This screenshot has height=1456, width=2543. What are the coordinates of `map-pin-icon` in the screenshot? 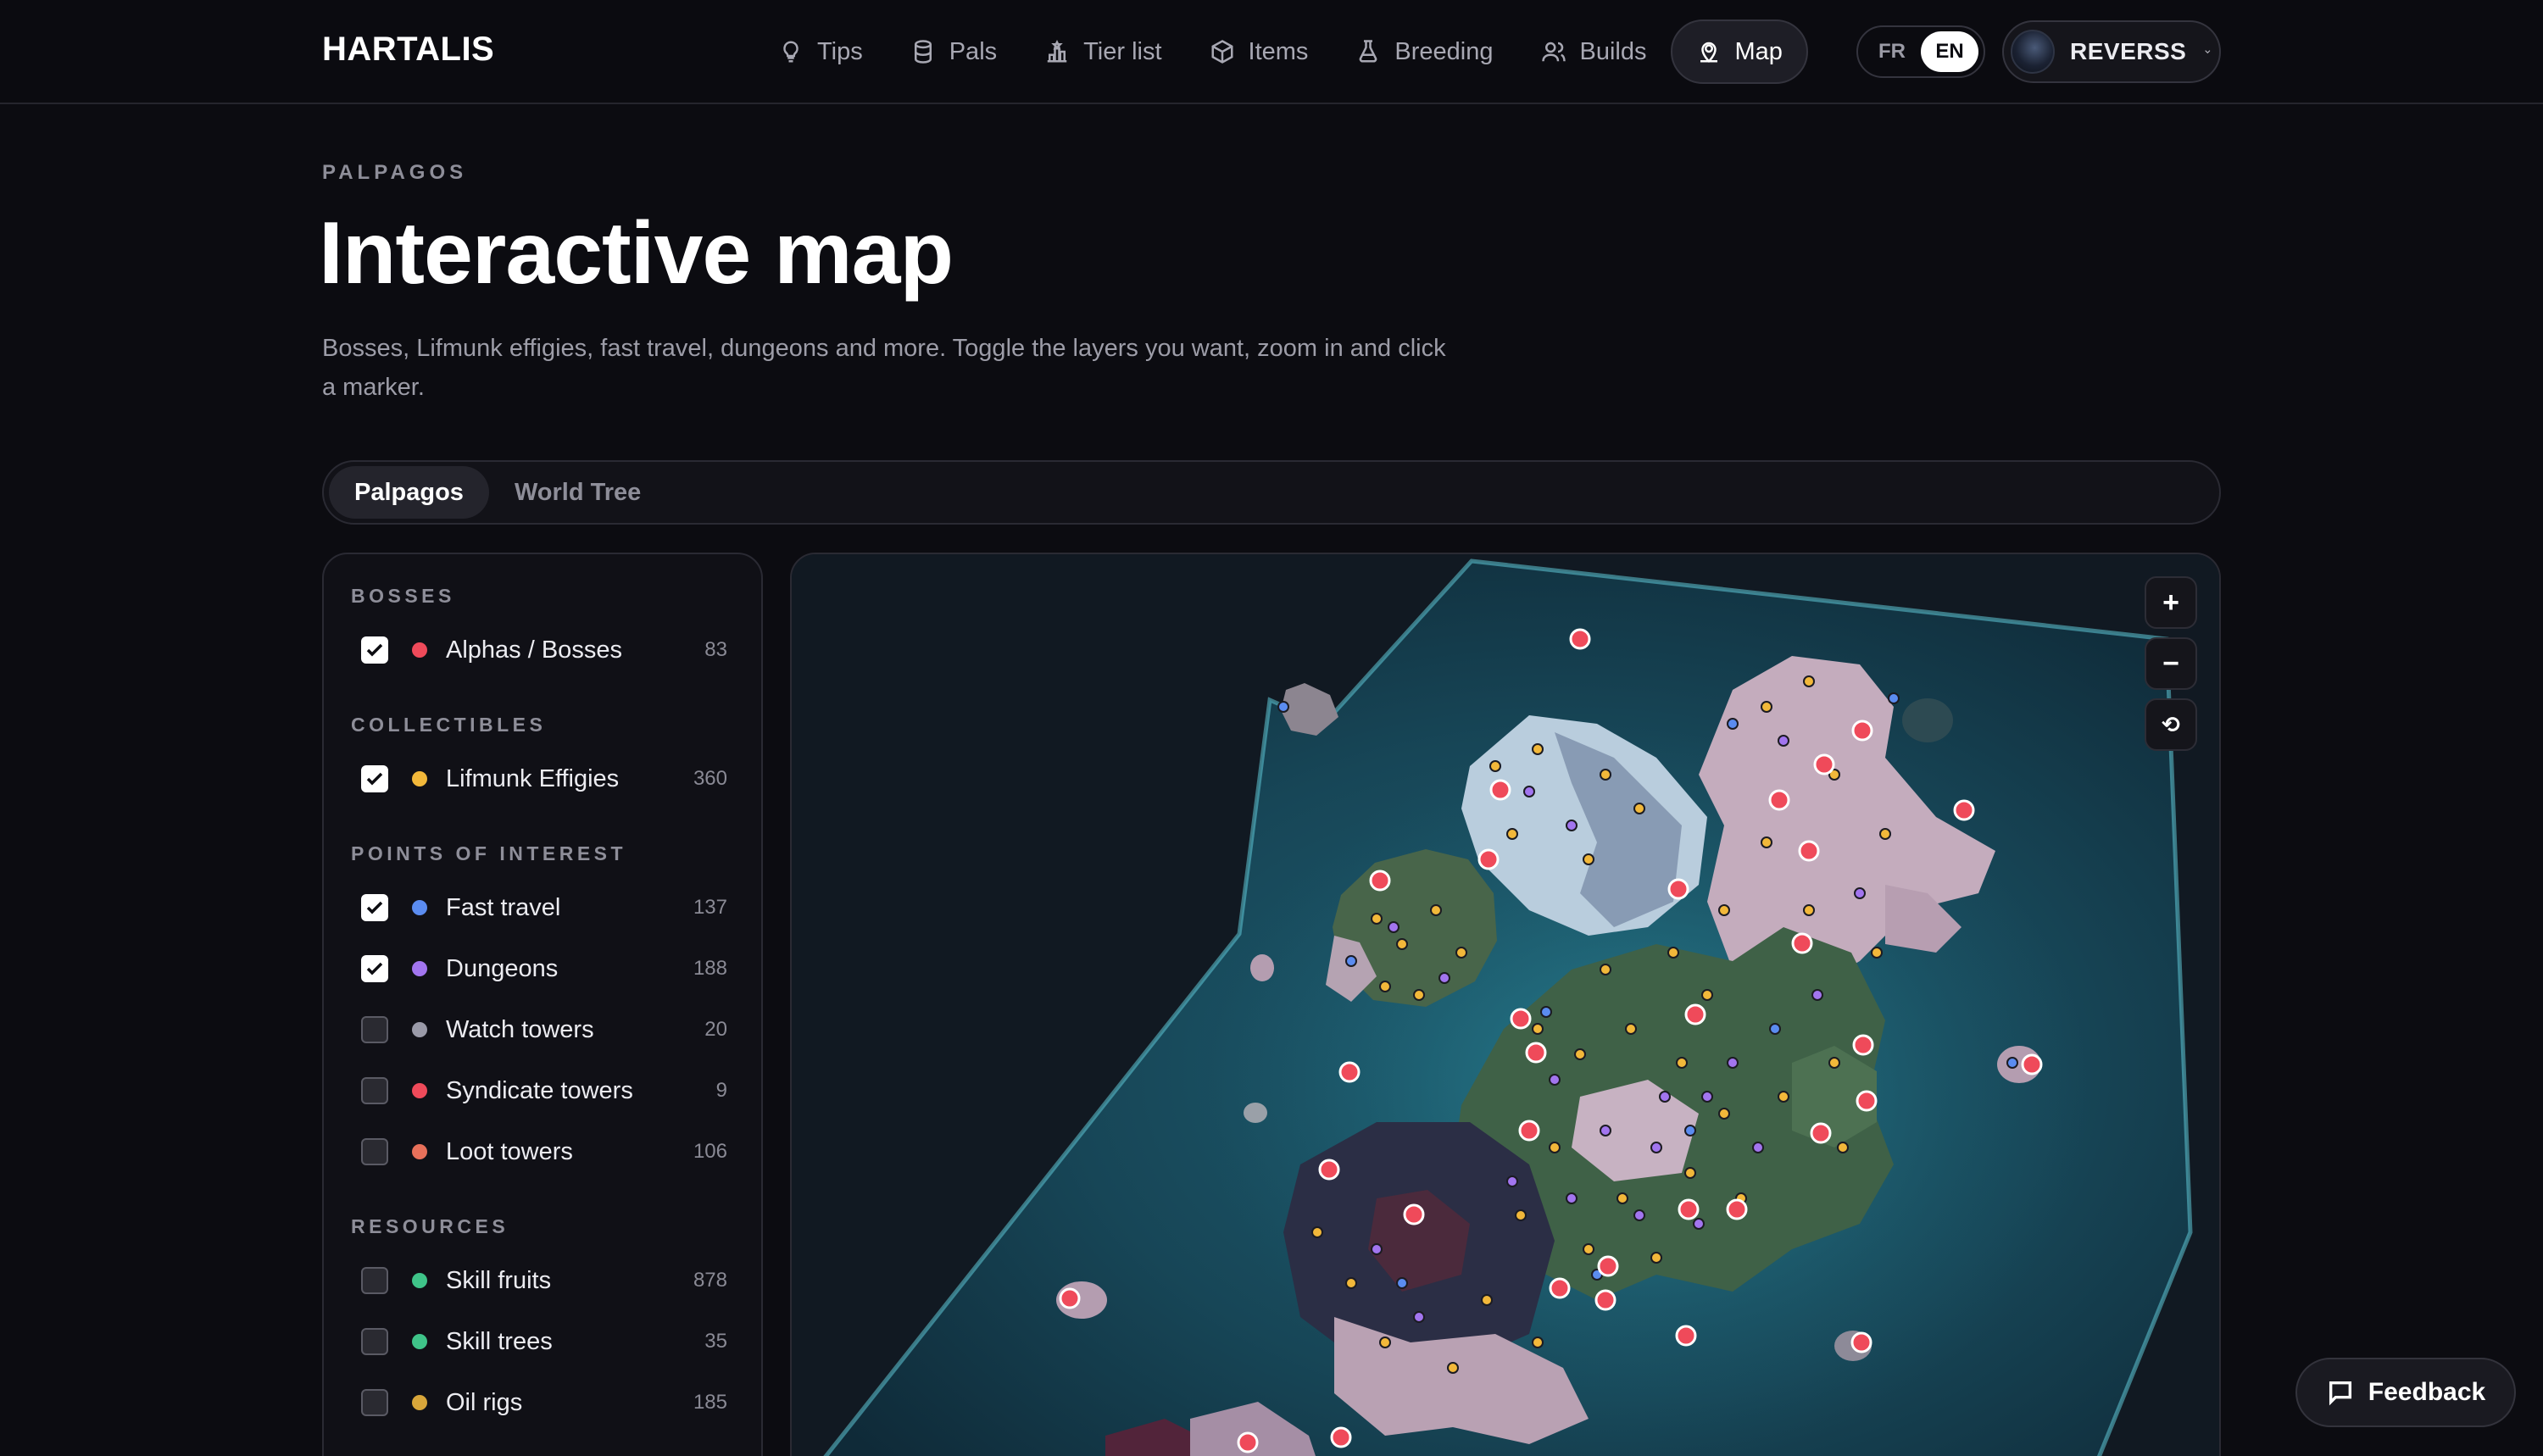 It's located at (1708, 53).